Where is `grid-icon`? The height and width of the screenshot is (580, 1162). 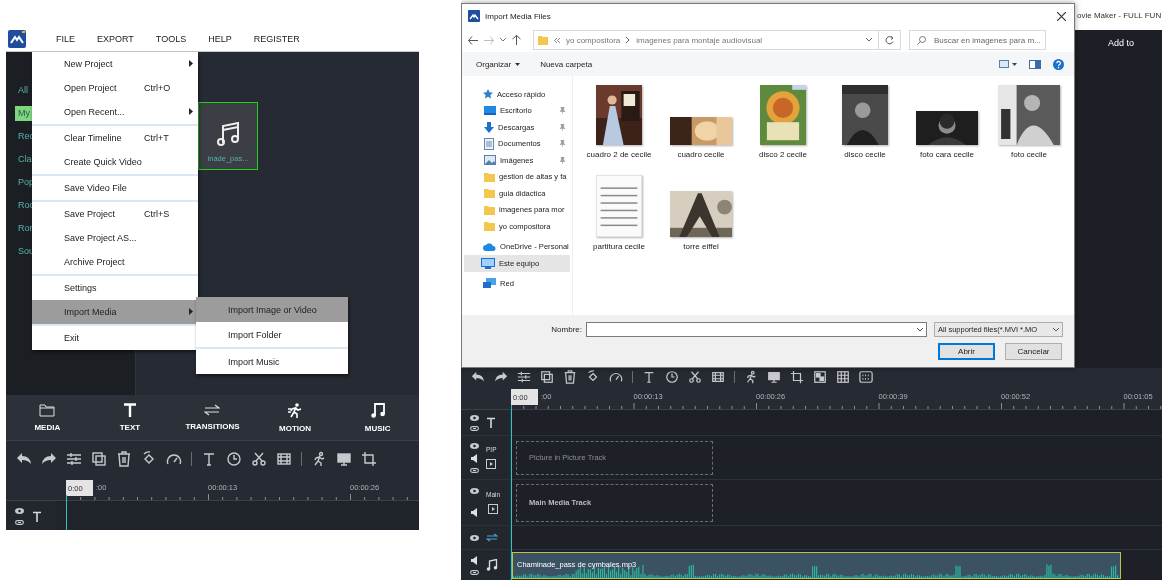
grid-icon is located at coordinates (843, 376).